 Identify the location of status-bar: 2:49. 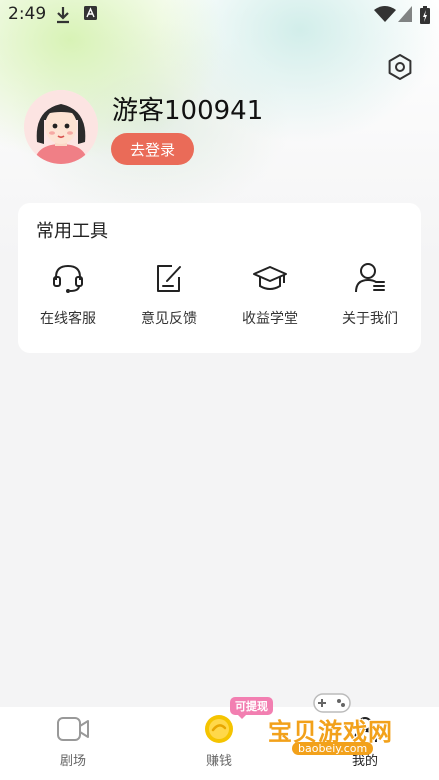
(219, 15).